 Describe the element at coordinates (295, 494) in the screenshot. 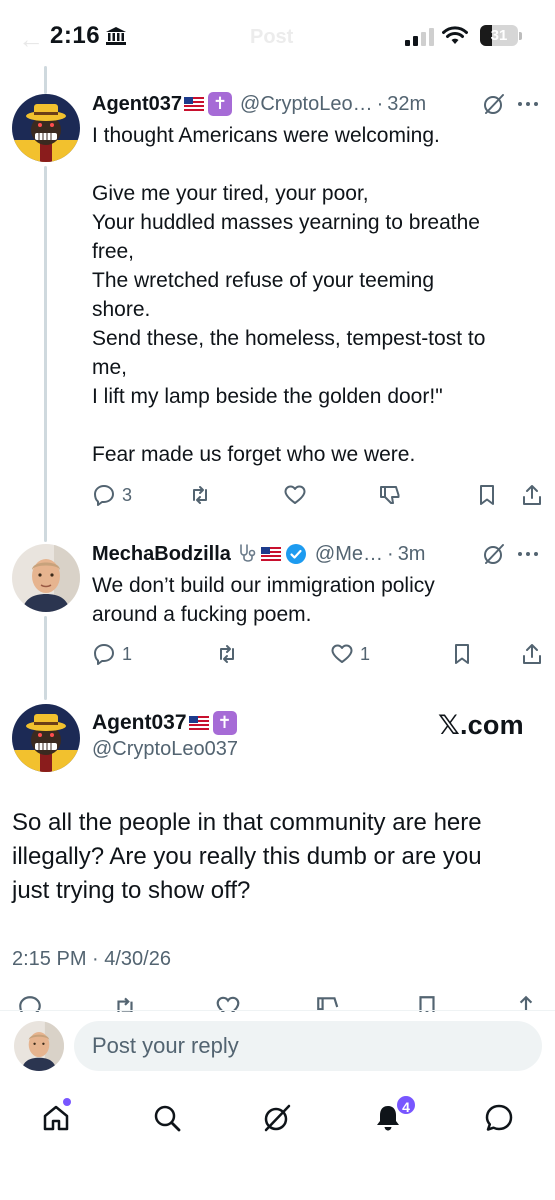

I see `heart-icon` at that location.